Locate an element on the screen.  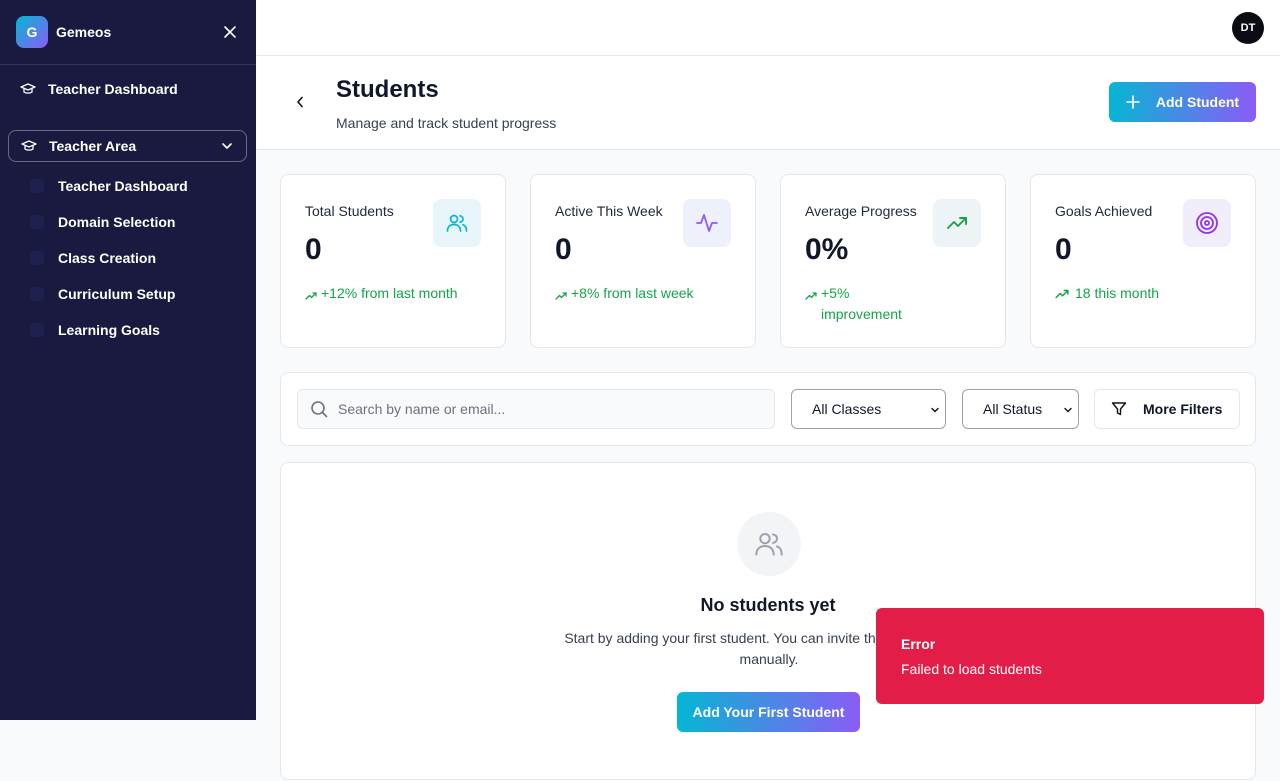
sidebar-item-teacher-dashboard-sub: Teacher Dashboard is located at coordinates (128, 186).